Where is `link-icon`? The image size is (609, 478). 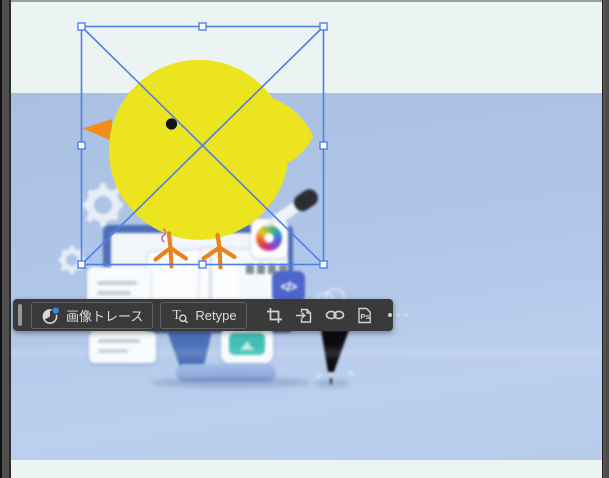
link-icon is located at coordinates (334, 315).